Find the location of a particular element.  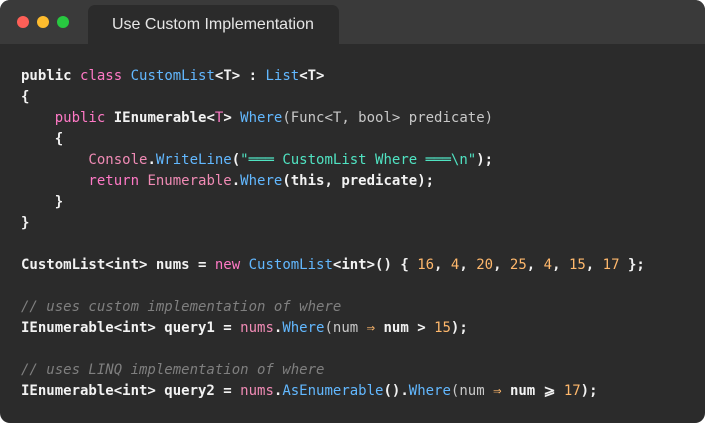

method-name: WriteLine is located at coordinates (193, 160).